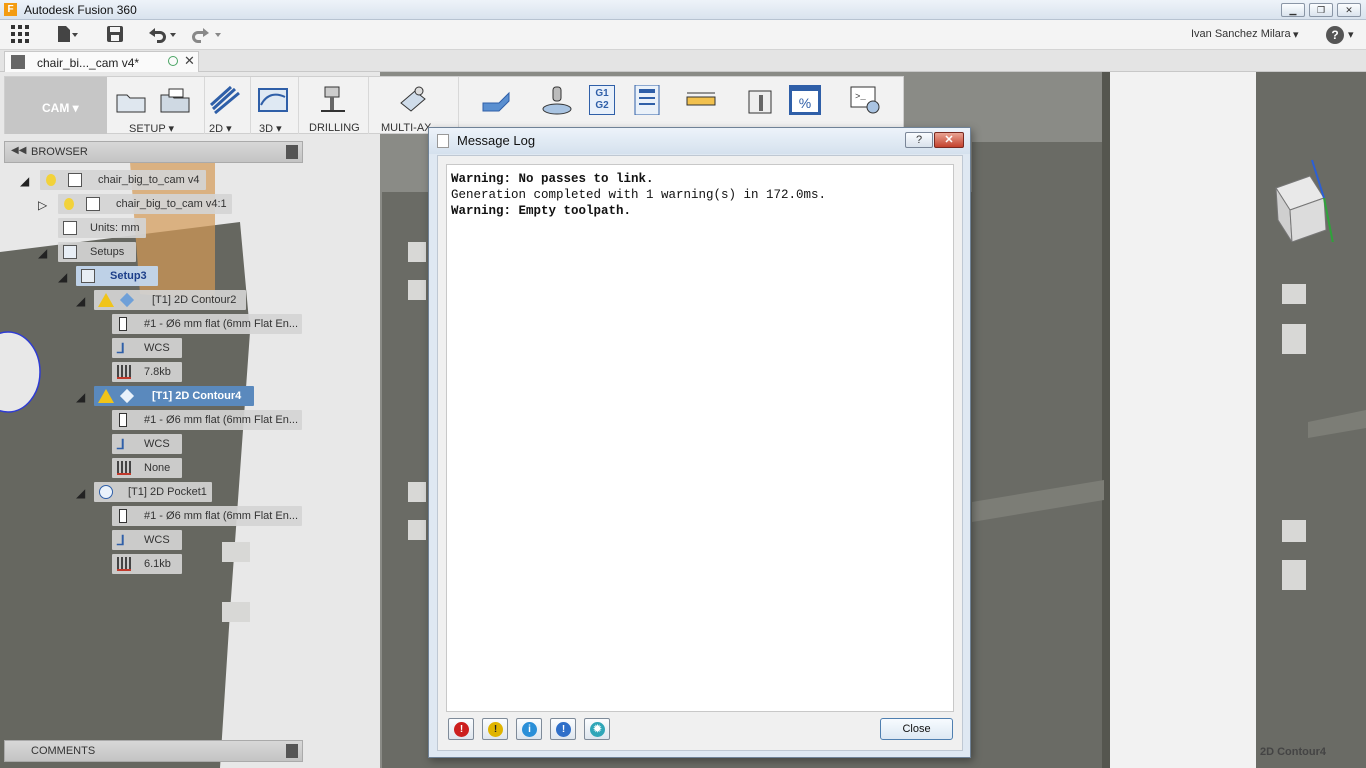  What do you see at coordinates (647, 100) in the screenshot?
I see `setup-sheet-doc-icon` at bounding box center [647, 100].